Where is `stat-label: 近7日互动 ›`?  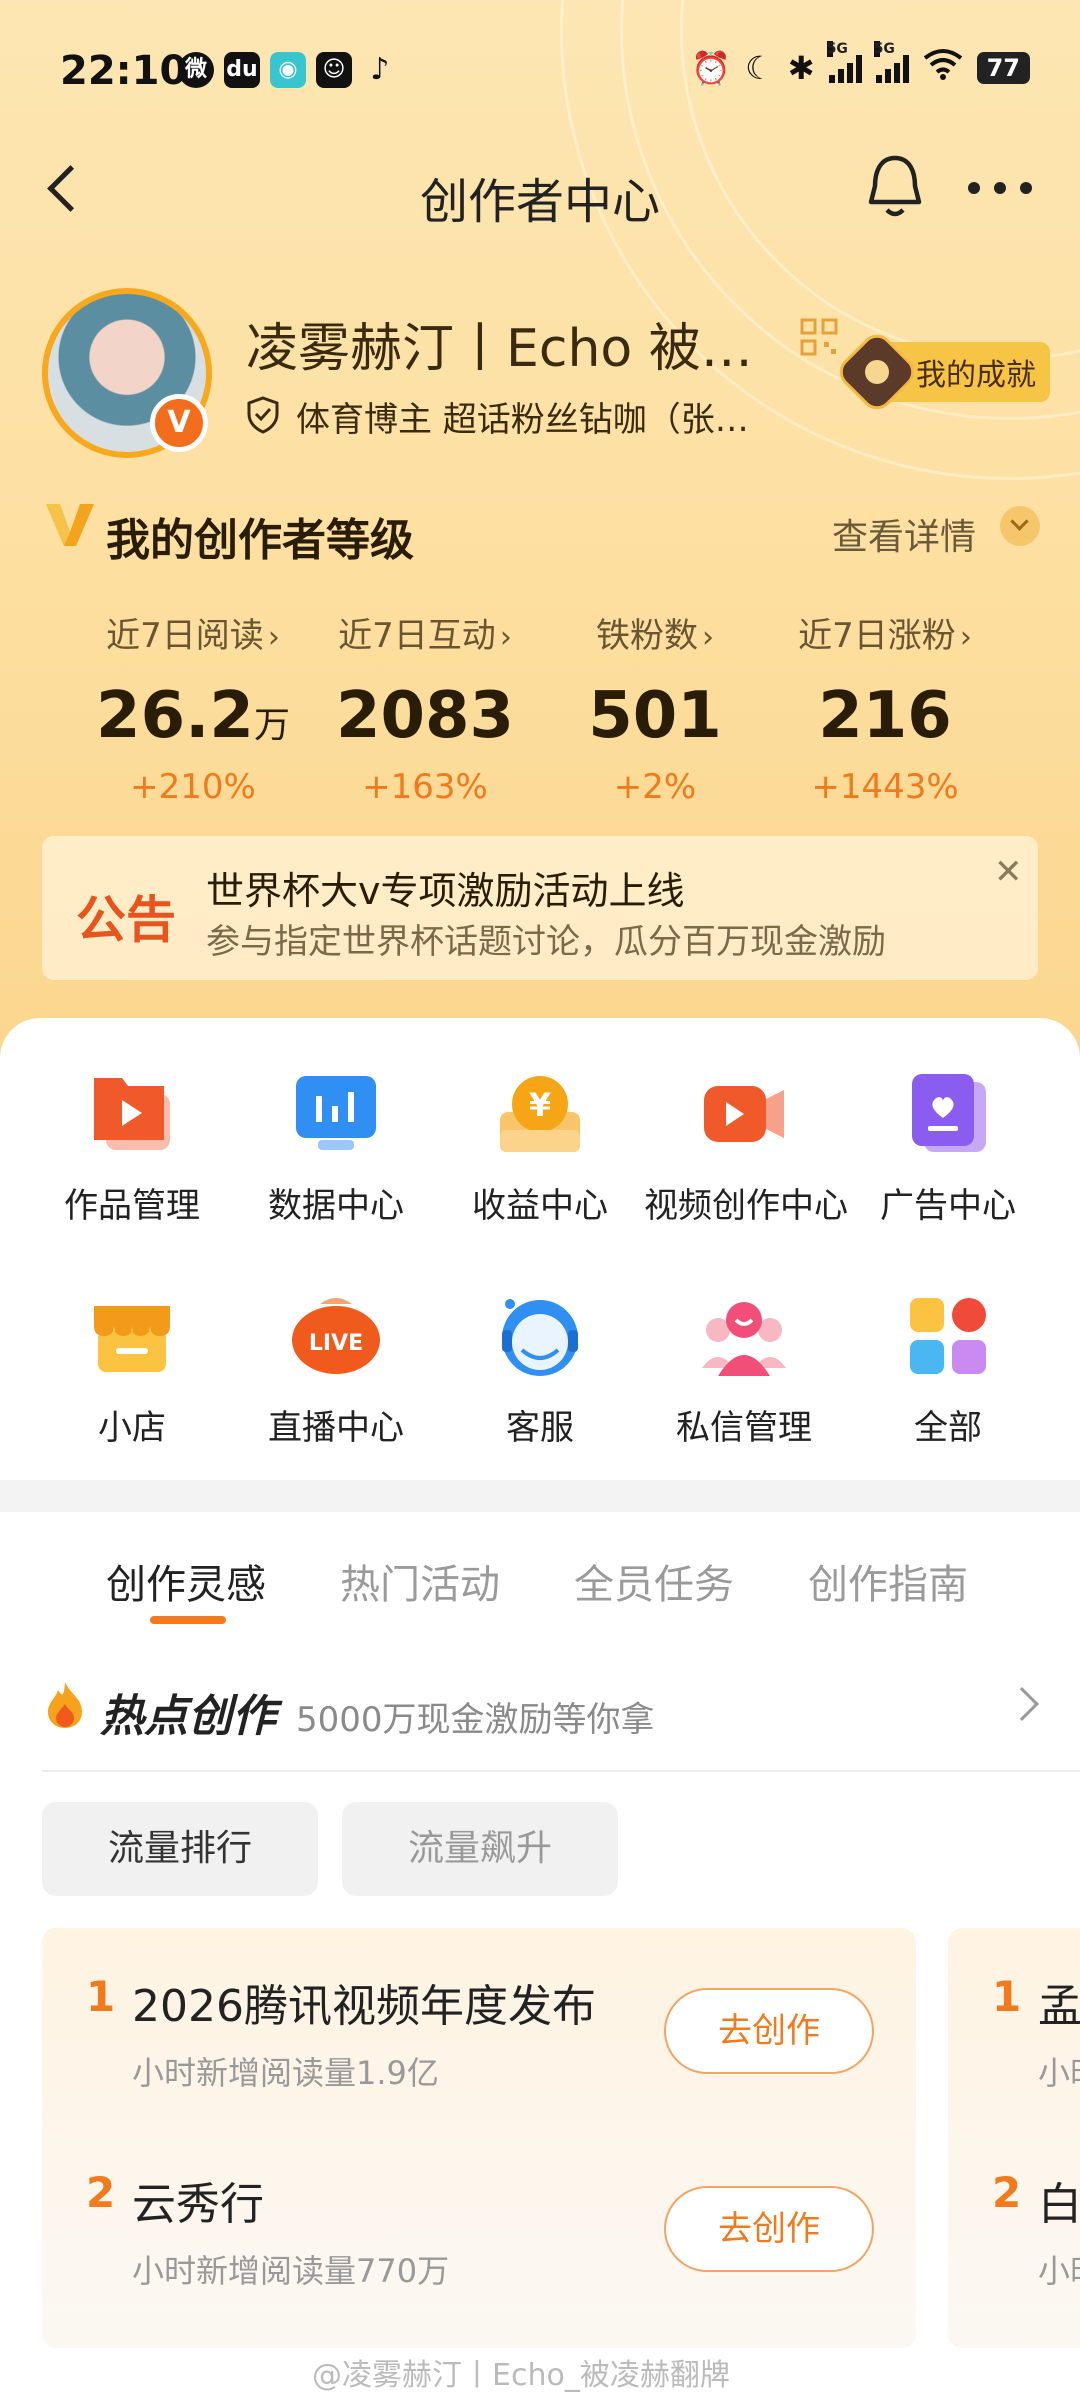 stat-label: 近7日互动 › is located at coordinates (425, 636).